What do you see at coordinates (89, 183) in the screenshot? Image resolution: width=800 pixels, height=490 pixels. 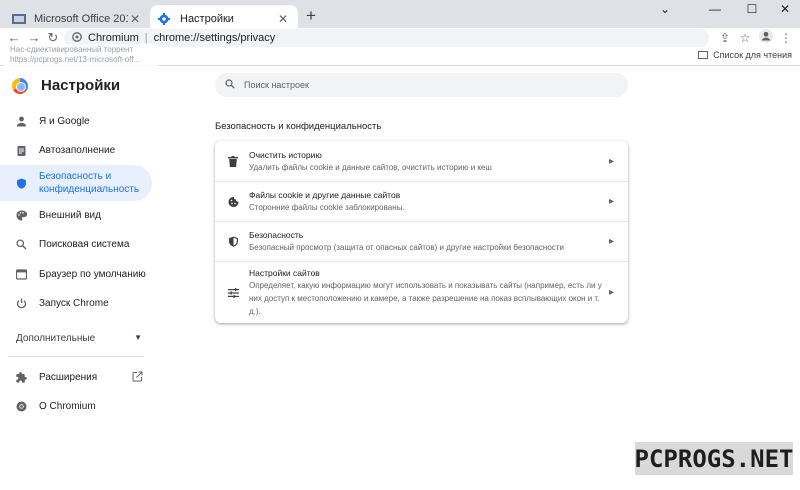 I see `sidebar-item-label: Безопасность и конфиденциальность` at bounding box center [89, 183].